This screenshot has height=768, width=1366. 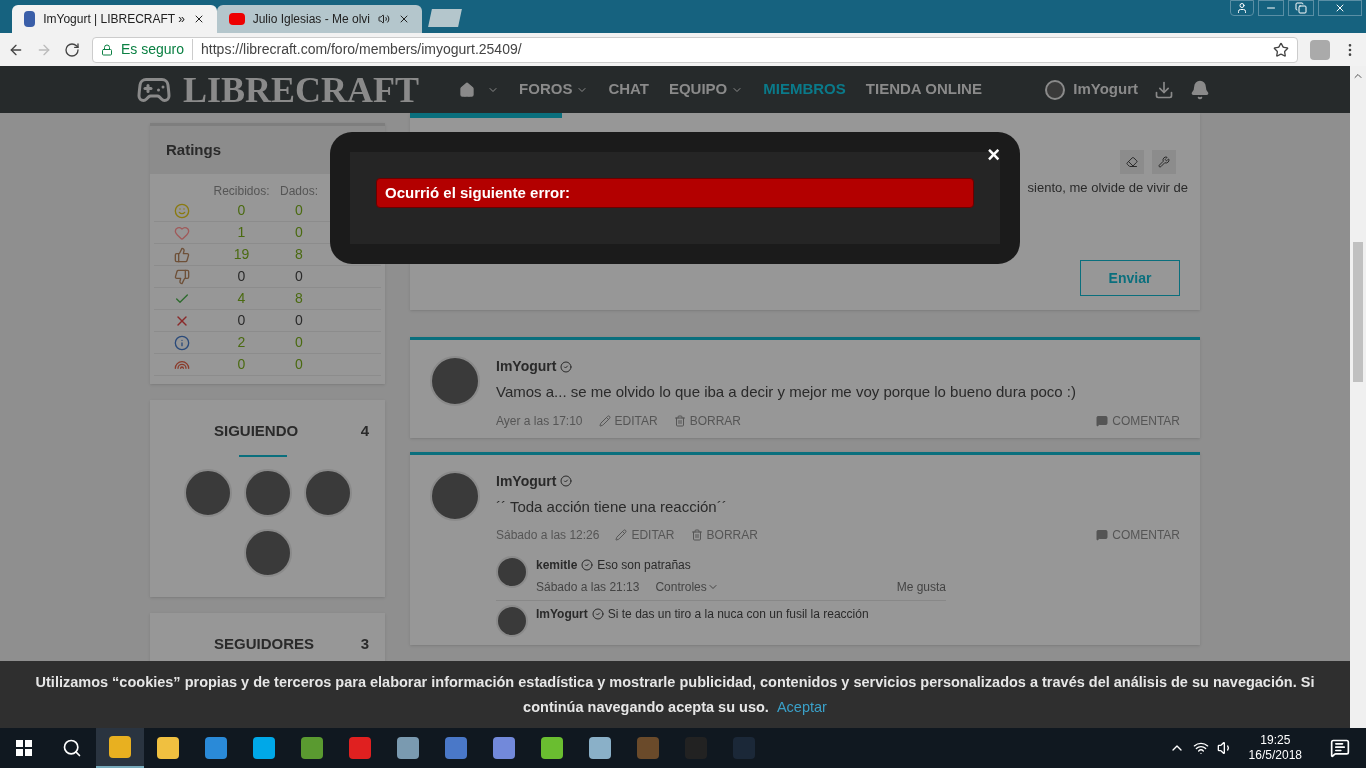 What do you see at coordinates (301, 89) in the screenshot?
I see `site-logo: LIBRECRAFT` at bounding box center [301, 89].